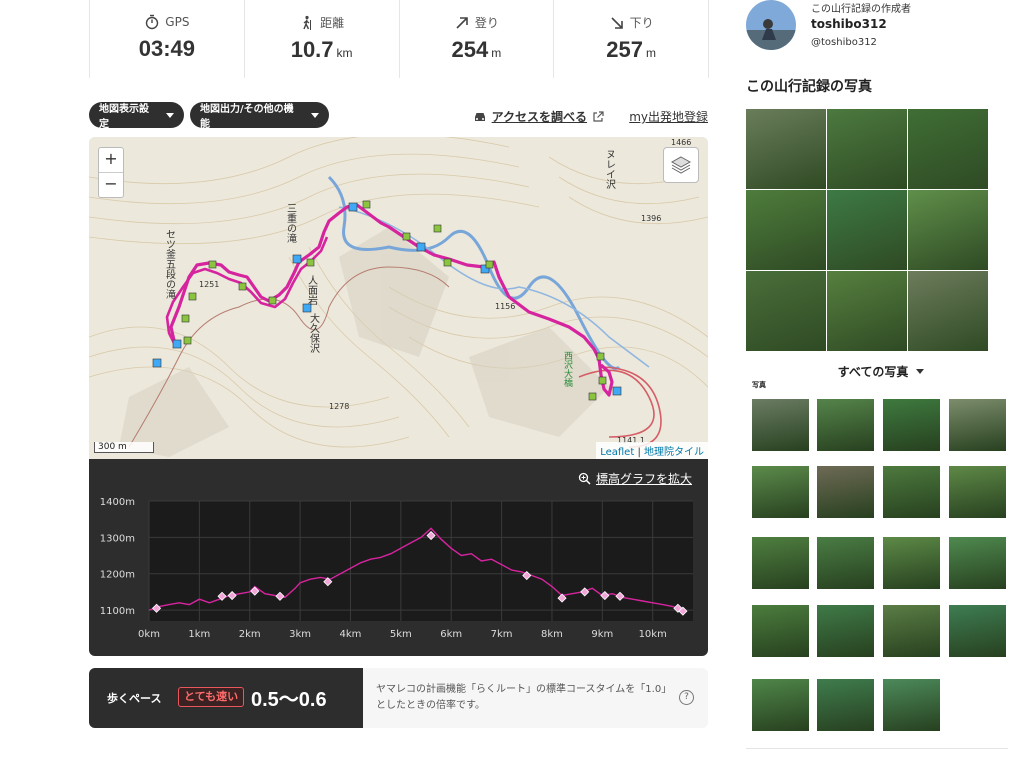 The height and width of the screenshot is (768, 1024). I want to click on x-tick-label: 10km, so click(653, 634).